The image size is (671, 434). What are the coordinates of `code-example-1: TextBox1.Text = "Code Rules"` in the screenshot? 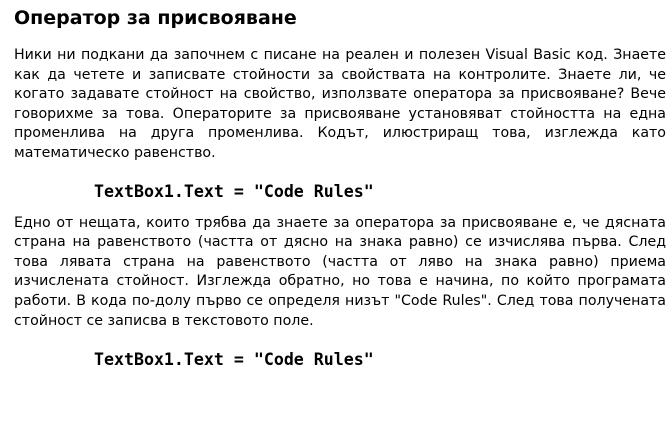 It's located at (234, 191).